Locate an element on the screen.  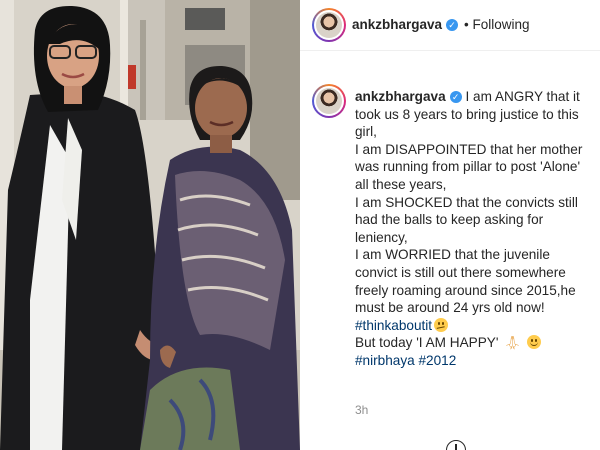
caption-verified-badge-icon: ✓ is located at coordinates (455, 97).